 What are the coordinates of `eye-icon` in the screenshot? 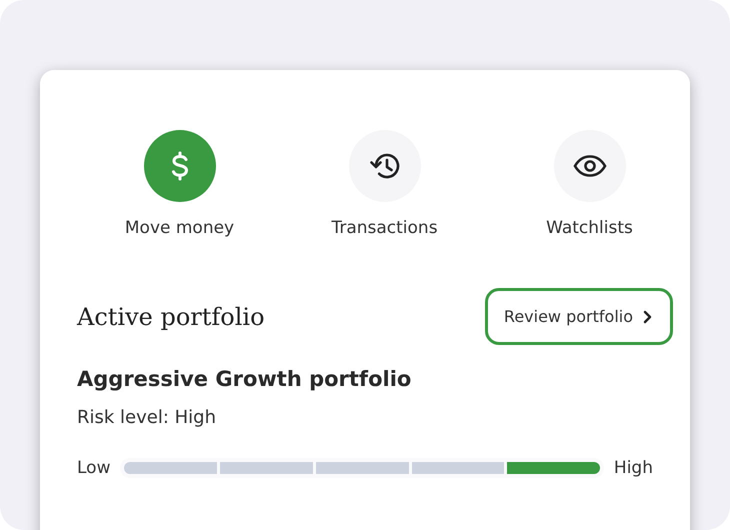 It's located at (589, 166).